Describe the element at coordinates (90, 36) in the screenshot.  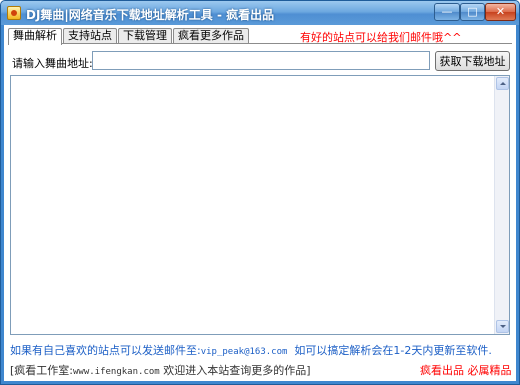
I see `tab-supported-sites: 支持站点` at that location.